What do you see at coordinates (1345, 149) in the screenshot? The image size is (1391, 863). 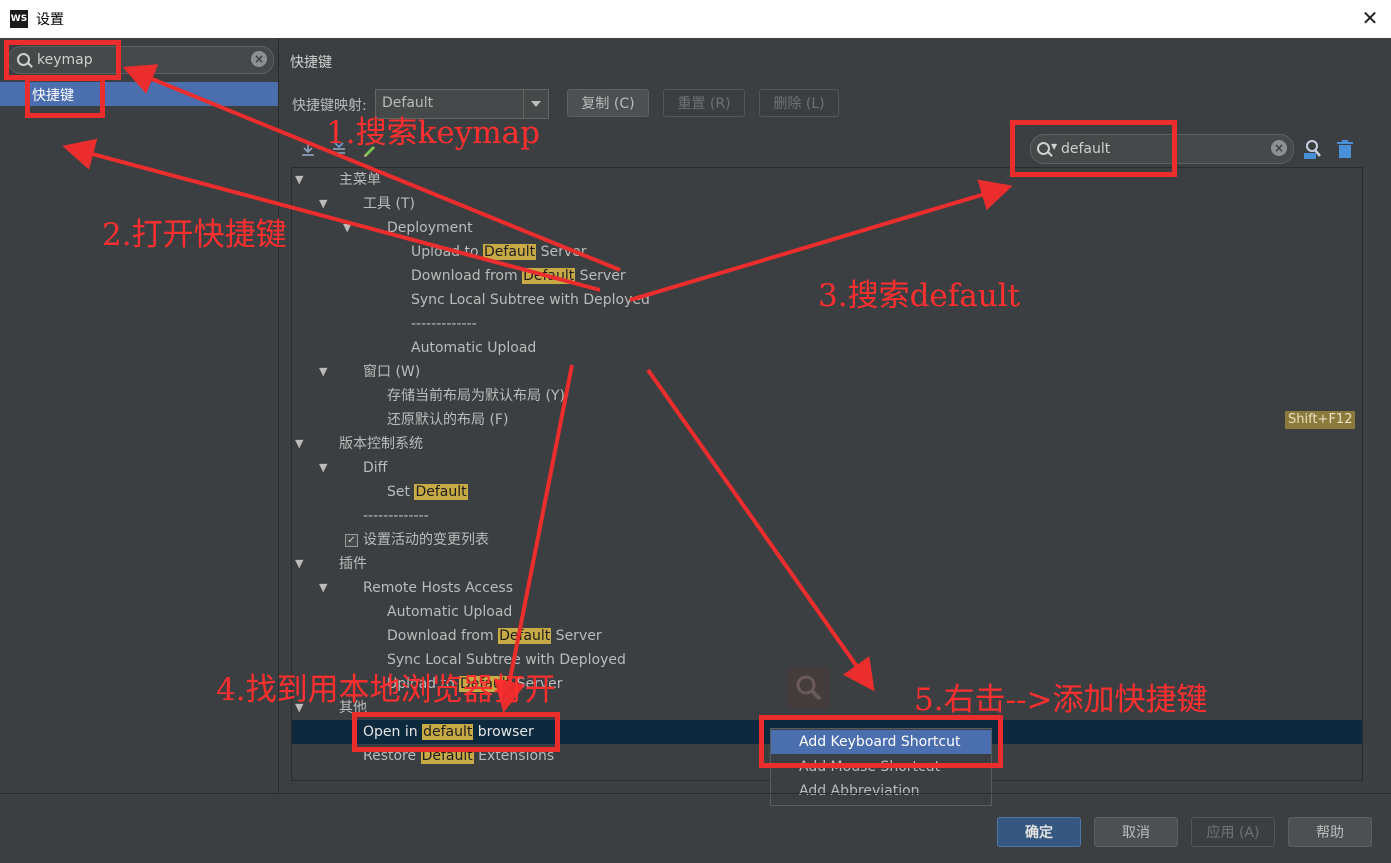 I see `trash-icon` at bounding box center [1345, 149].